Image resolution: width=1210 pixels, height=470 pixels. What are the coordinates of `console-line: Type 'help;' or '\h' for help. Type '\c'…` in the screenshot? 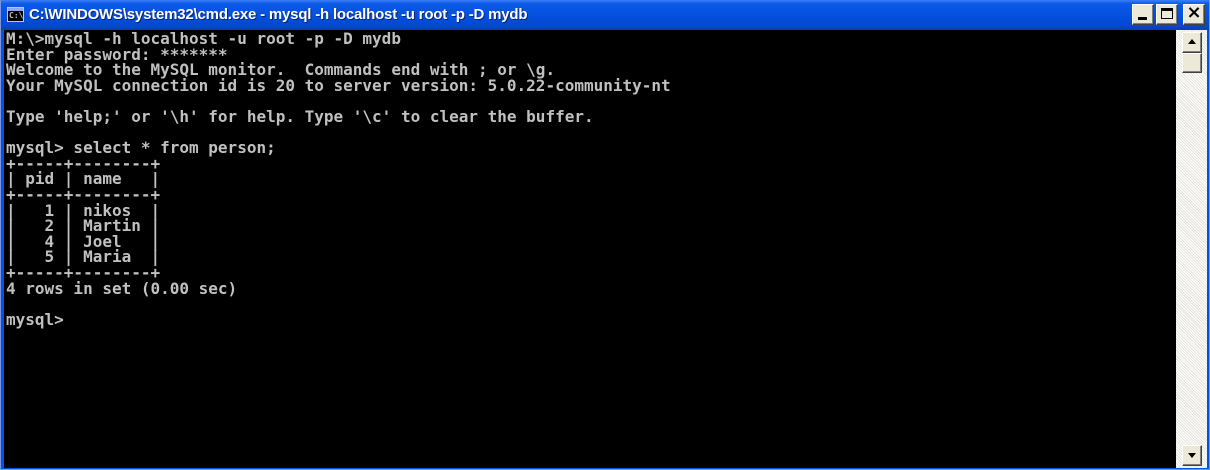 It's located at (300, 116).